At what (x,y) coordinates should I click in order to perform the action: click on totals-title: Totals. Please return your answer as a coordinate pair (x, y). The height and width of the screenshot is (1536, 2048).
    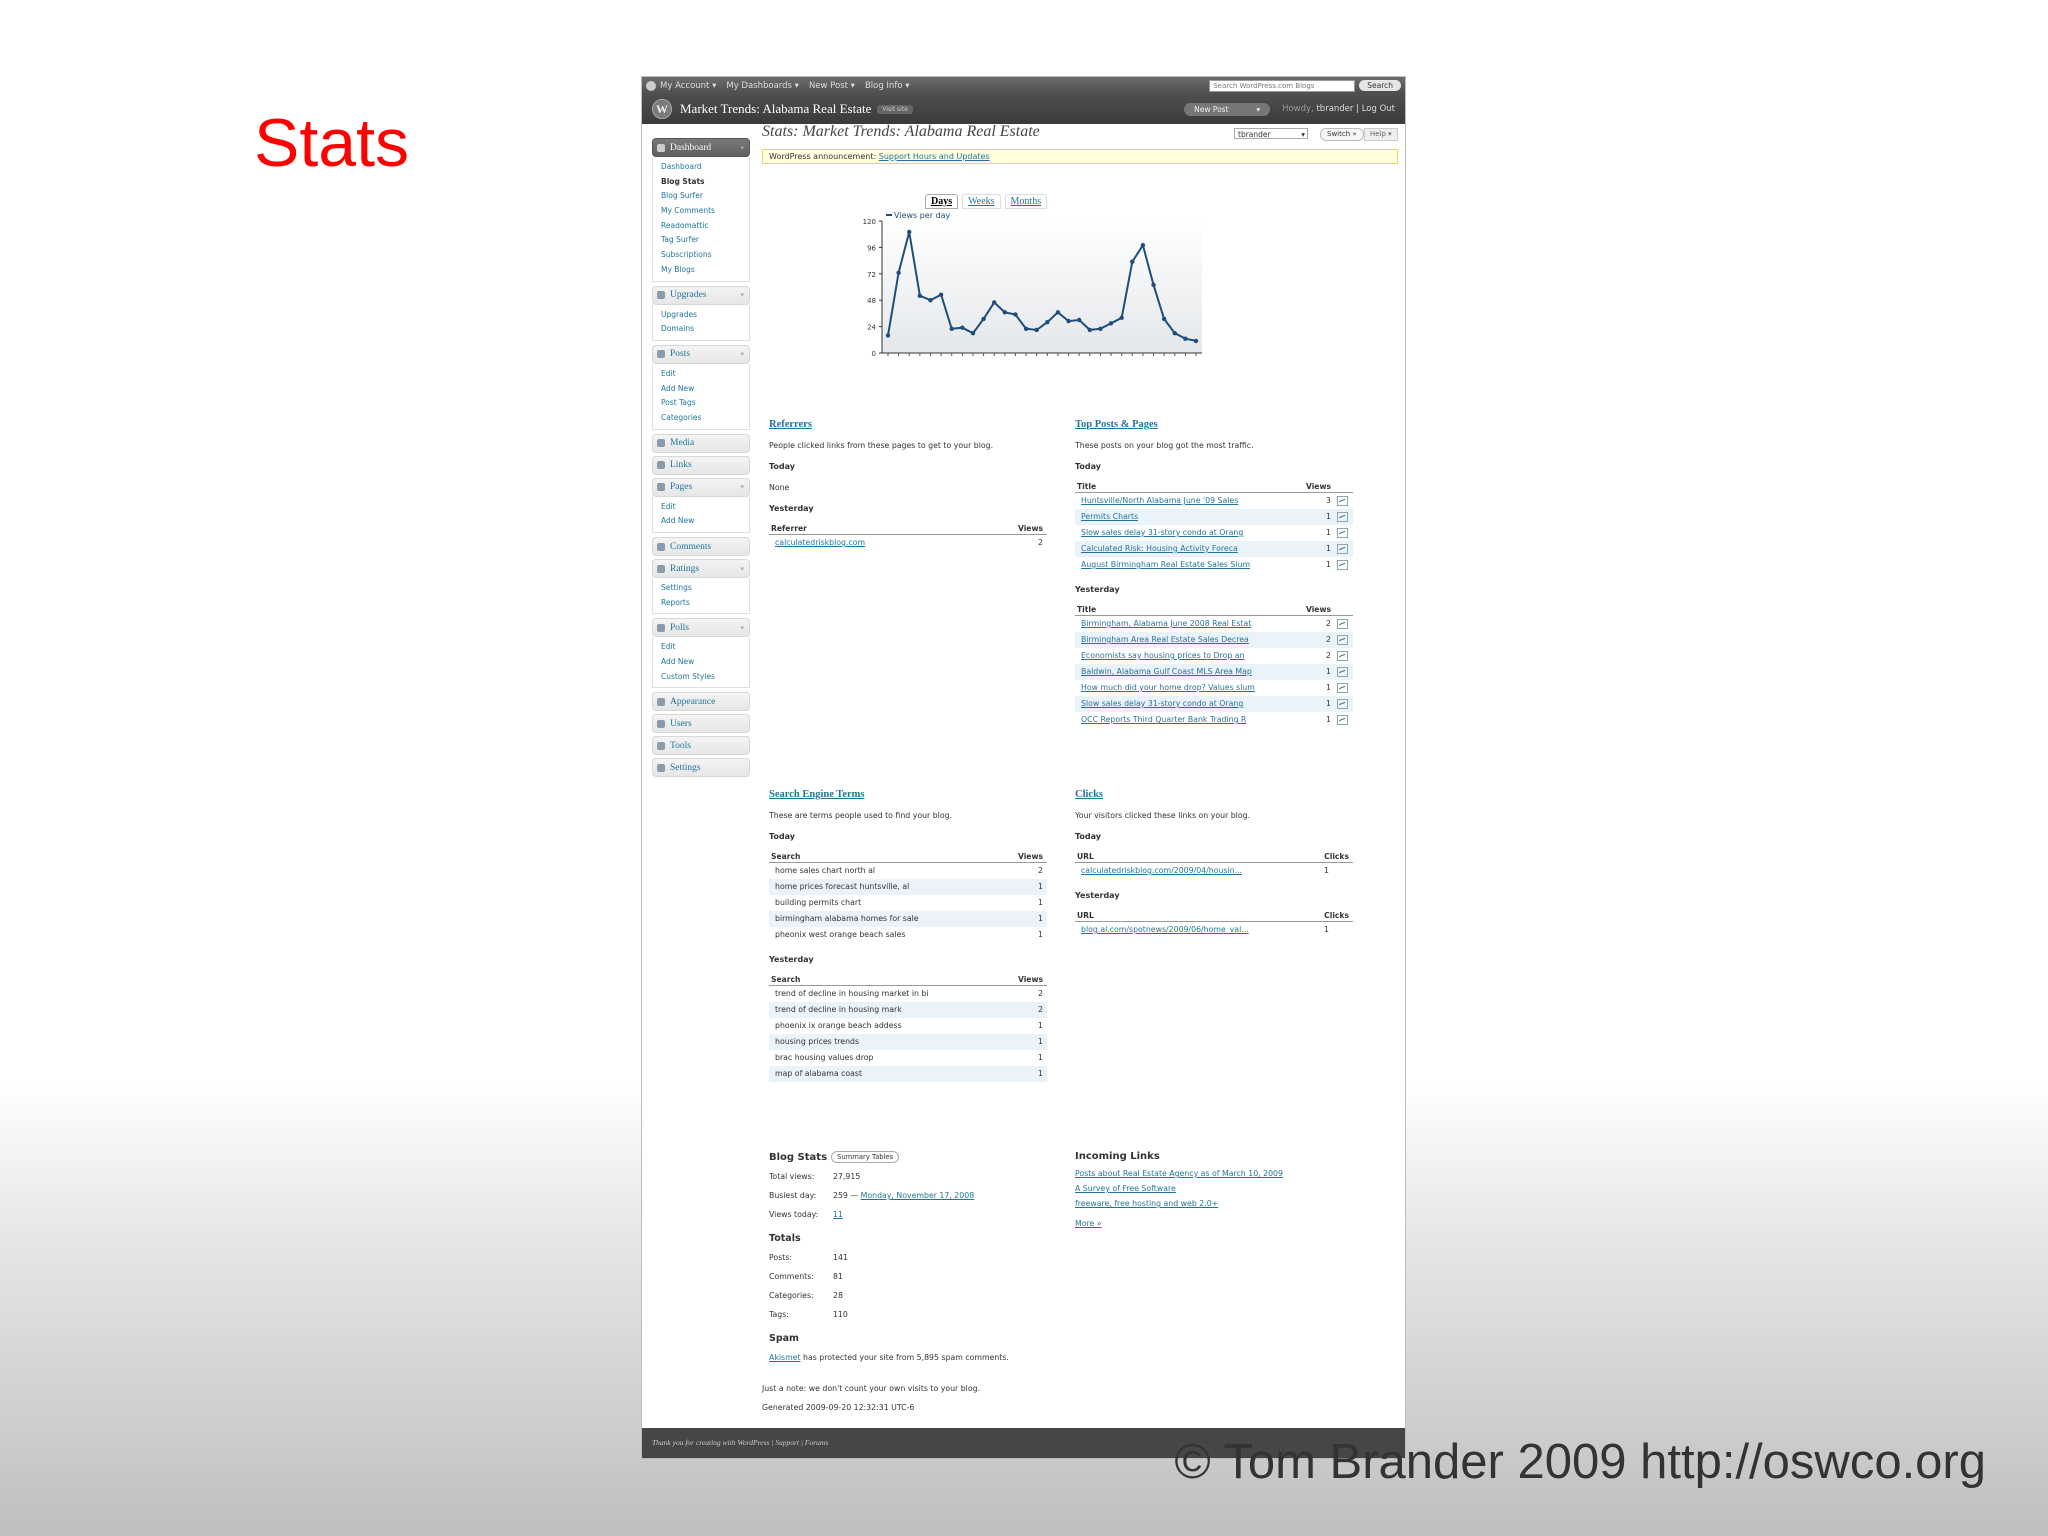
    Looking at the image, I should click on (785, 1238).